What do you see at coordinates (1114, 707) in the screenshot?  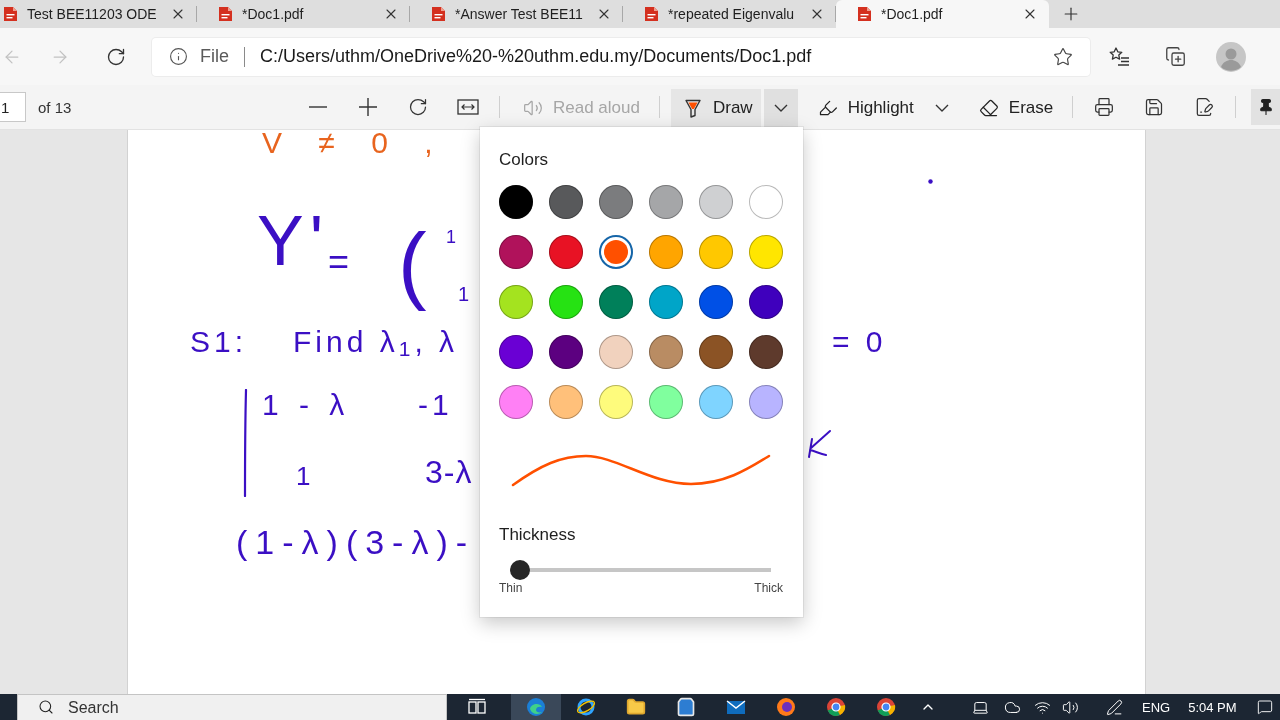 I see `pen-icon` at bounding box center [1114, 707].